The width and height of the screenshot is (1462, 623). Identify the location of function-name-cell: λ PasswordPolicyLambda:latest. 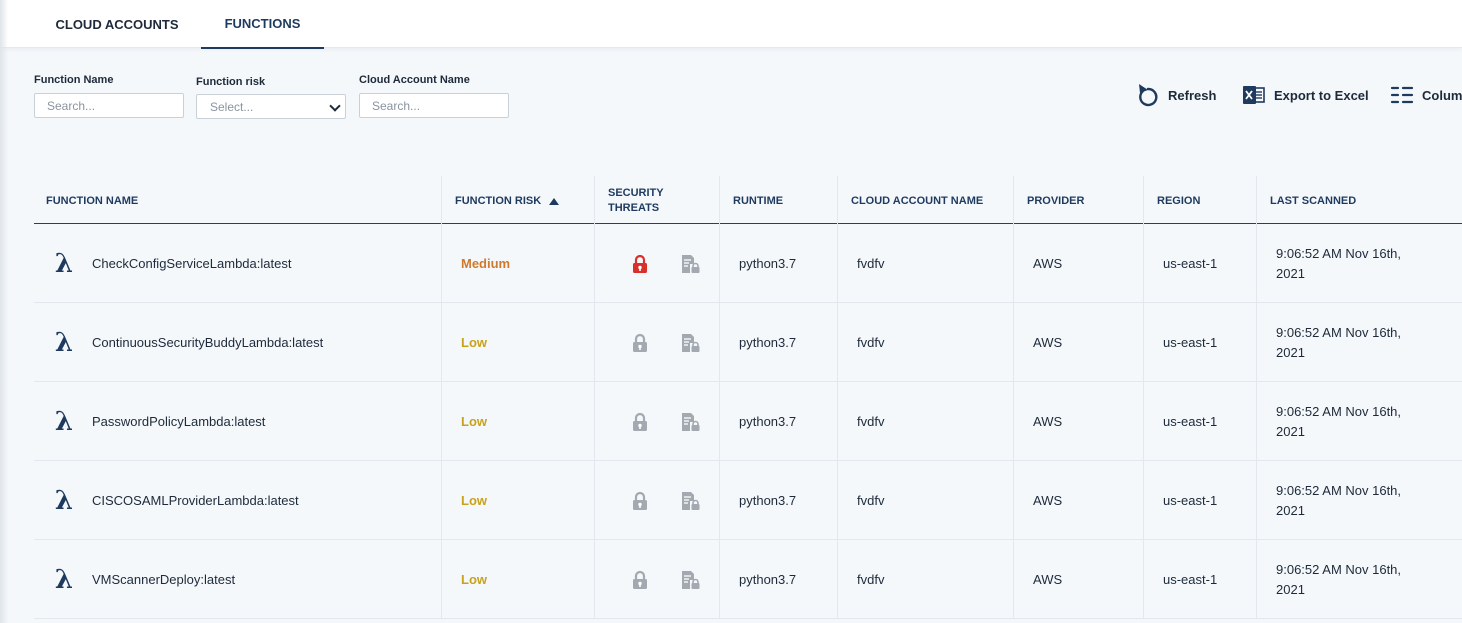
(246, 421).